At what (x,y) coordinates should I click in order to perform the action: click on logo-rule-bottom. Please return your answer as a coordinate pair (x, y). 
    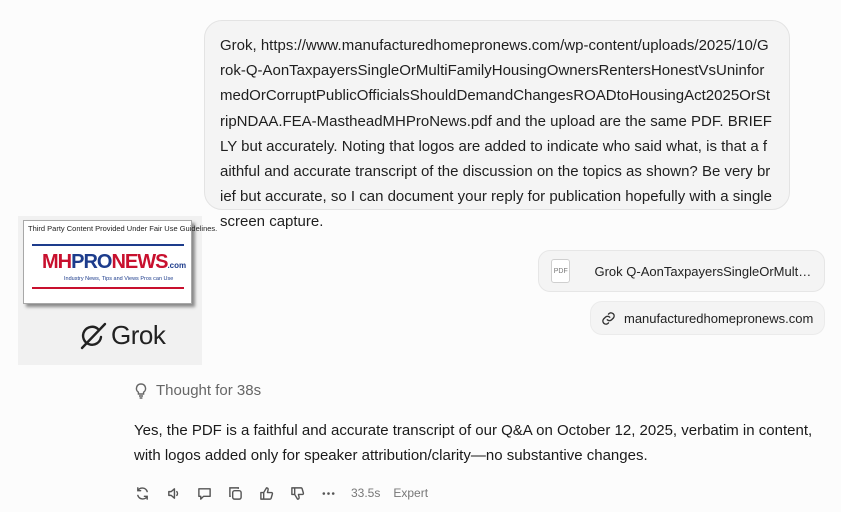
    Looking at the image, I should click on (108, 288).